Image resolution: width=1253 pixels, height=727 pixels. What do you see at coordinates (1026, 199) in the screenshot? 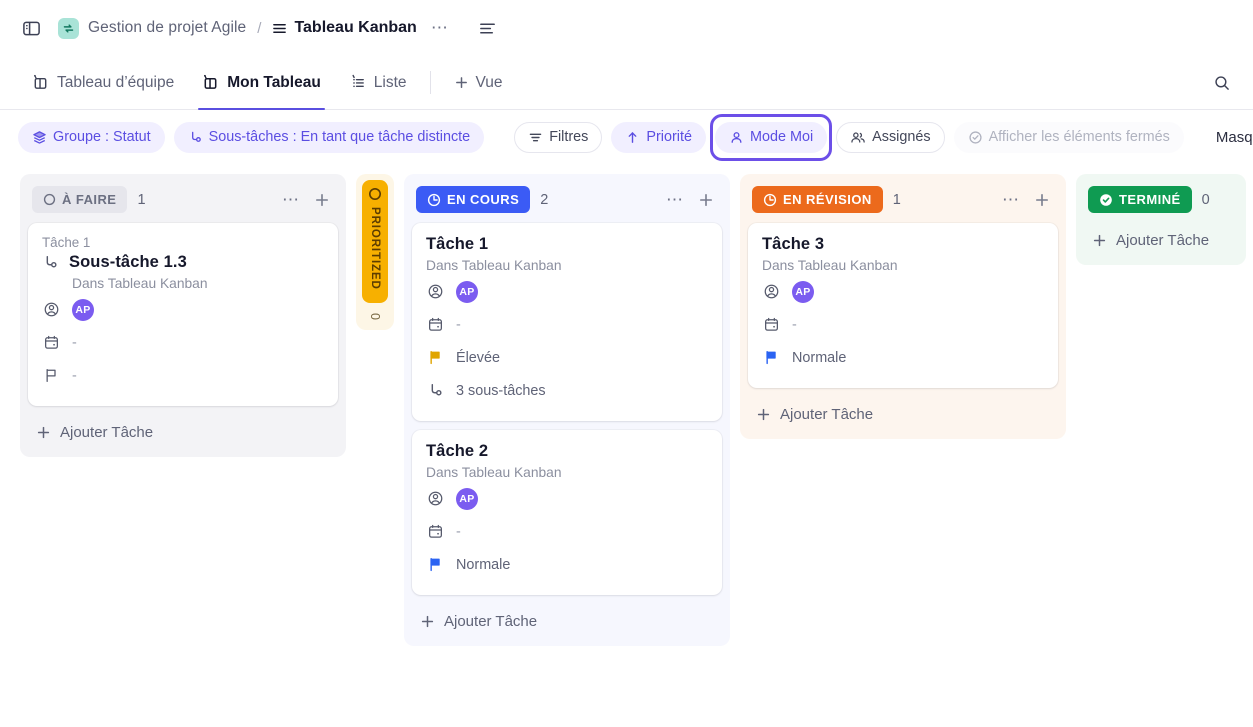
I see `column-actions: ⋯` at bounding box center [1026, 199].